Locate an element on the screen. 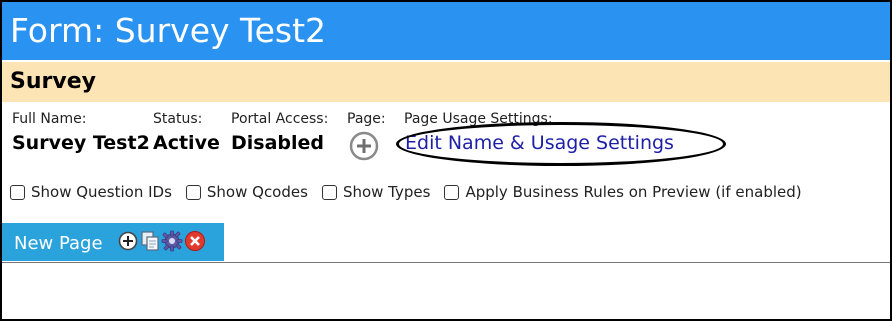 This screenshot has height=321, width=892. settings-icon is located at coordinates (172, 241).